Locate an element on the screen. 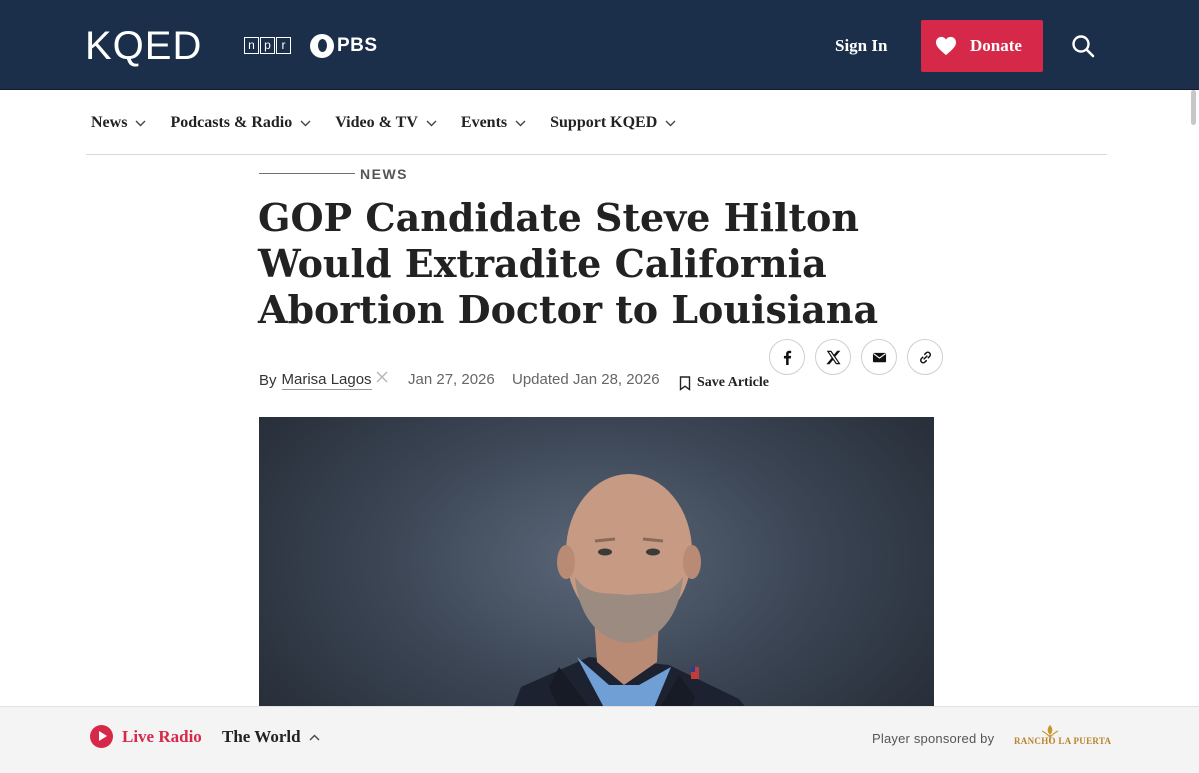 This screenshot has width=1199, height=773. nav-item-label: News is located at coordinates (109, 122).